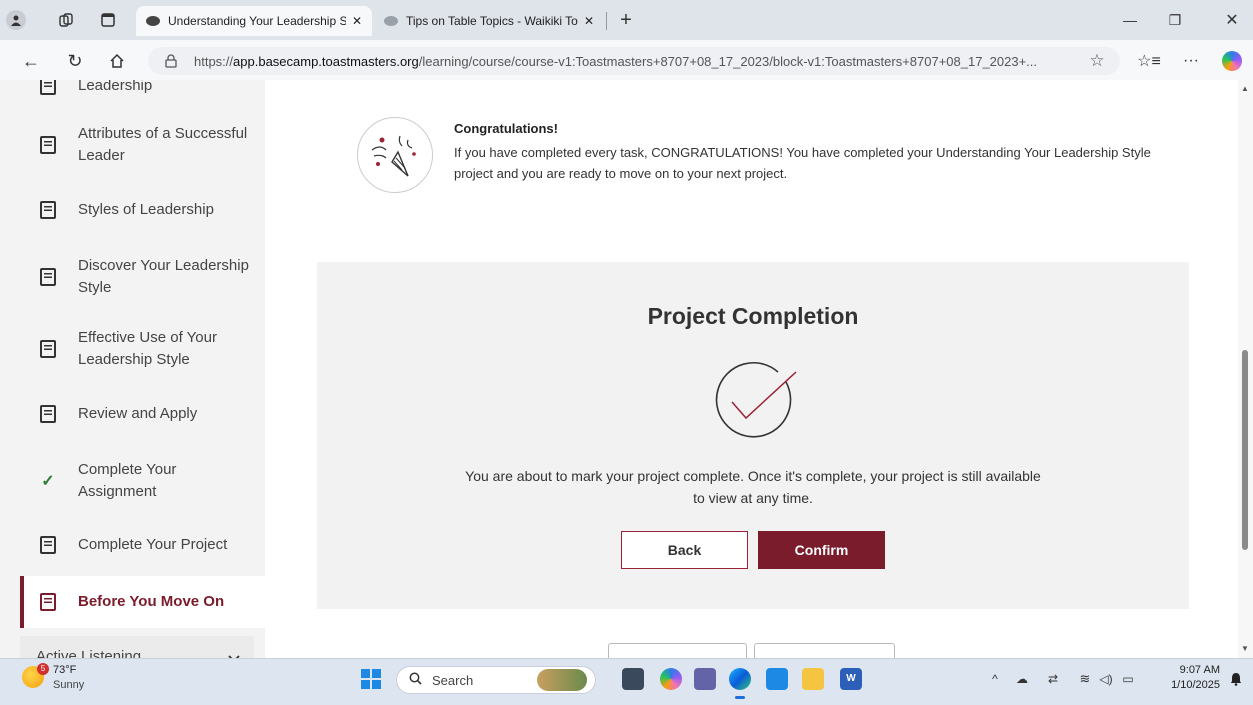 This screenshot has width=1253, height=705. I want to click on weather-badge: 5, so click(43, 669).